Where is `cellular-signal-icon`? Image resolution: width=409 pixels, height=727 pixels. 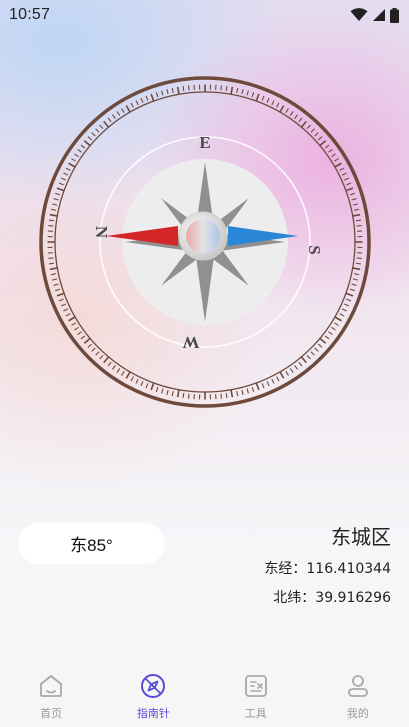 cellular-signal-icon is located at coordinates (379, 15).